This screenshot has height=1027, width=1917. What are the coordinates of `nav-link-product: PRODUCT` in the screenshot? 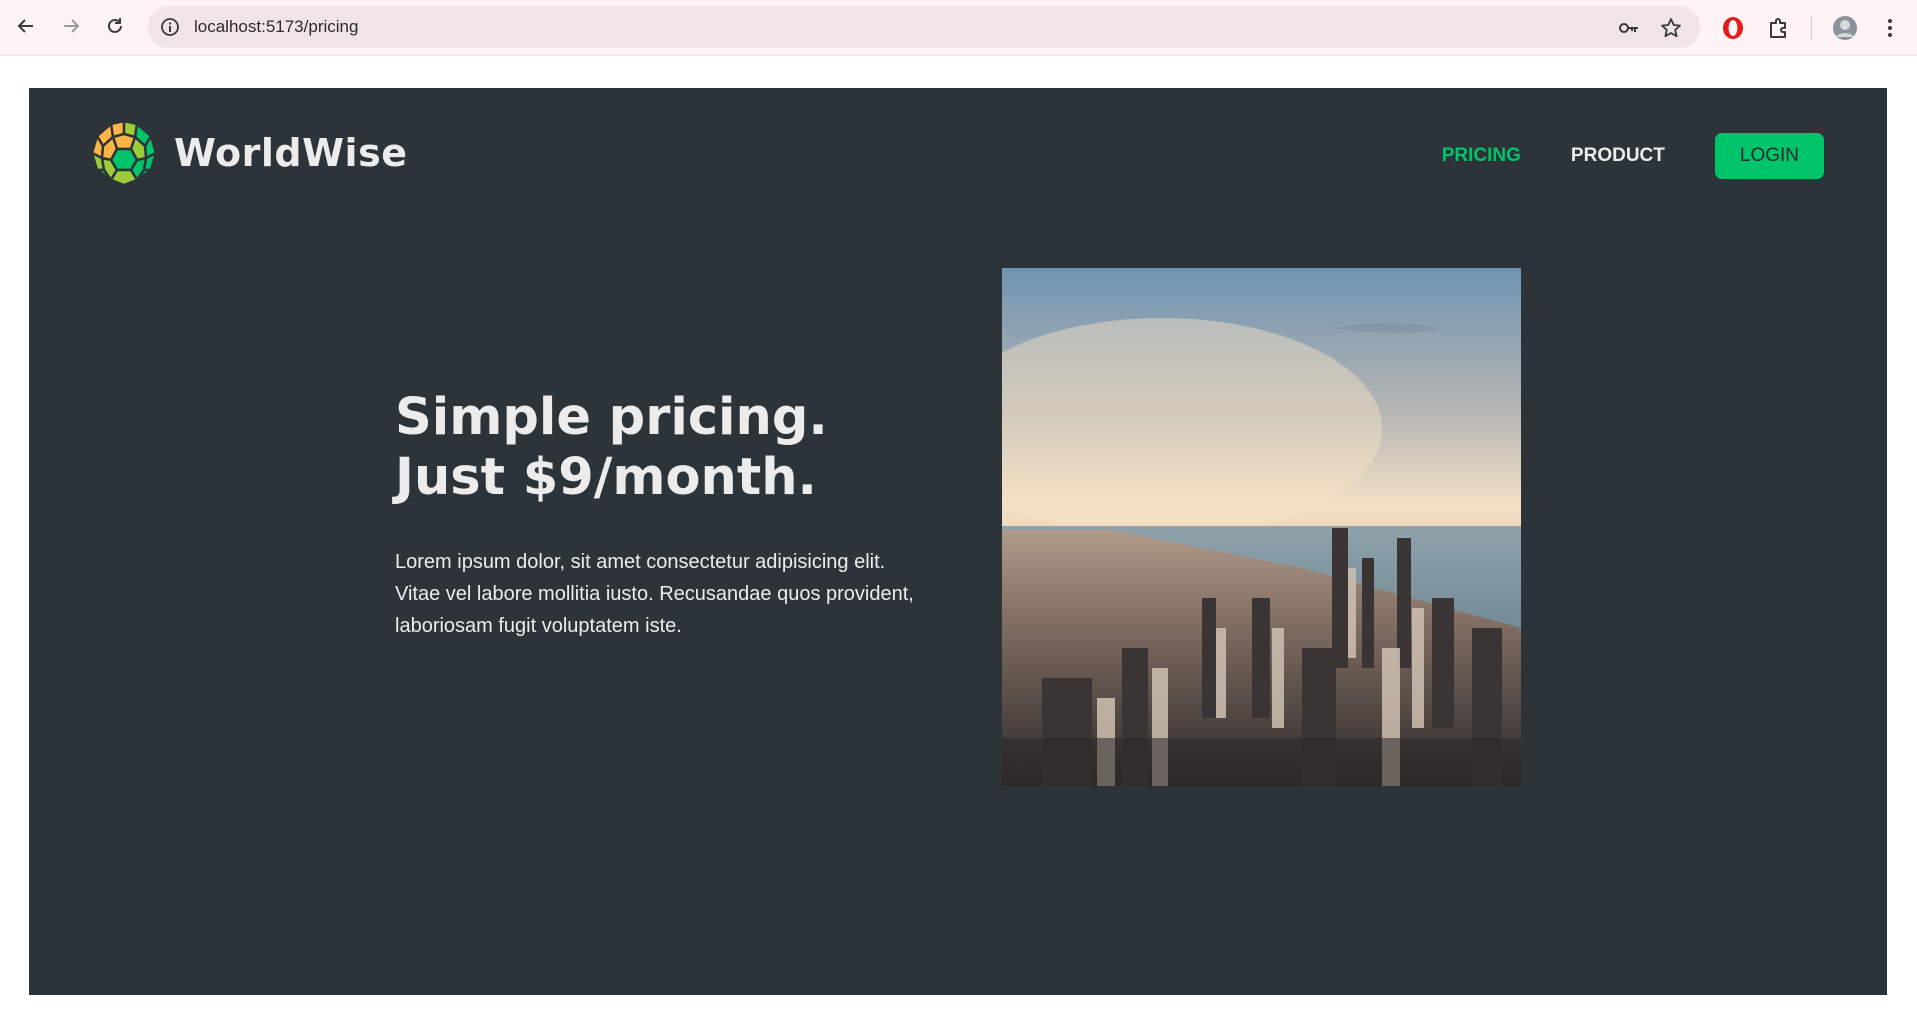 It's located at (1618, 156).